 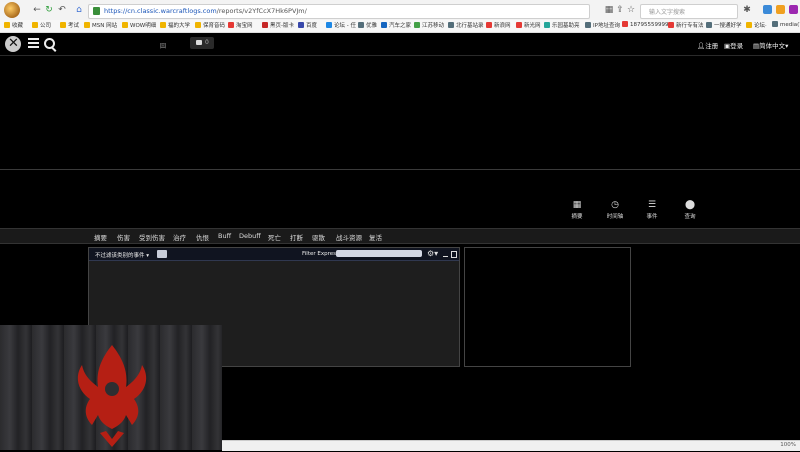 I want to click on bookmark-item: 乐园基助亮, so click(x=562, y=25).